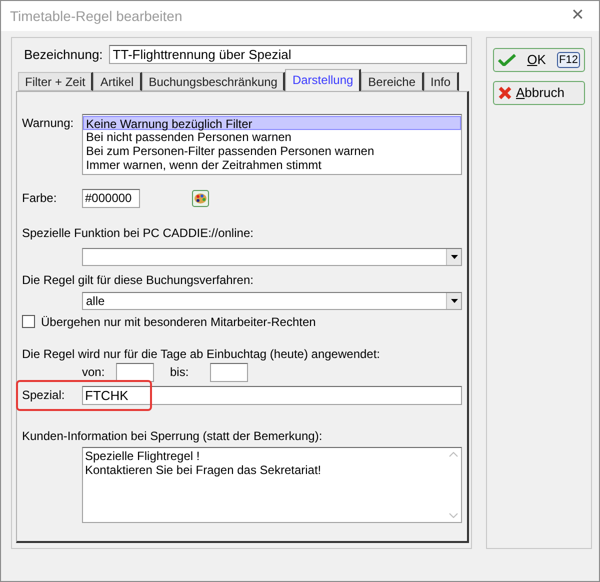  I want to click on checkbox-label: Übergehen nur mit besonderen Mitarbeiter-Rechten, so click(178, 322).